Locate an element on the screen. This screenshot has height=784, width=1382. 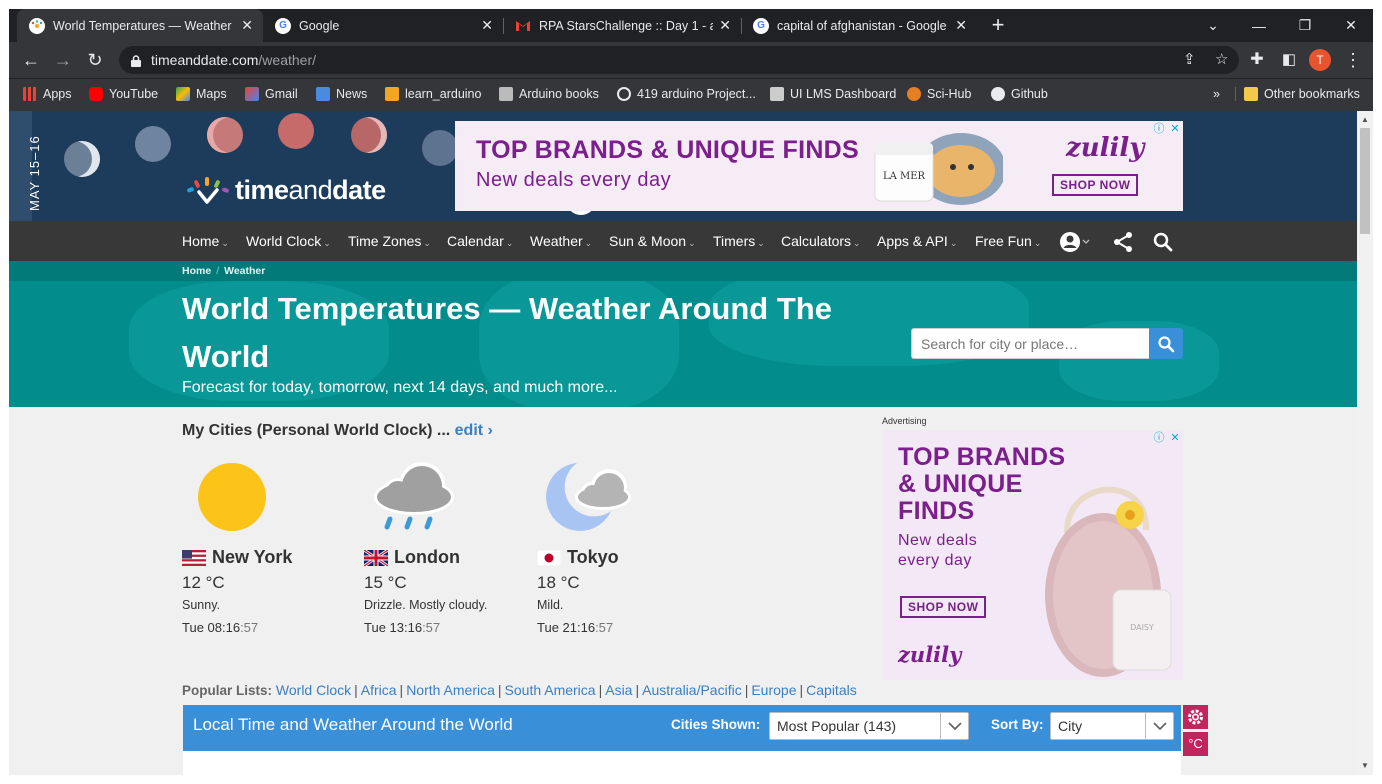
profile-avatar: T is located at coordinates (1320, 60).